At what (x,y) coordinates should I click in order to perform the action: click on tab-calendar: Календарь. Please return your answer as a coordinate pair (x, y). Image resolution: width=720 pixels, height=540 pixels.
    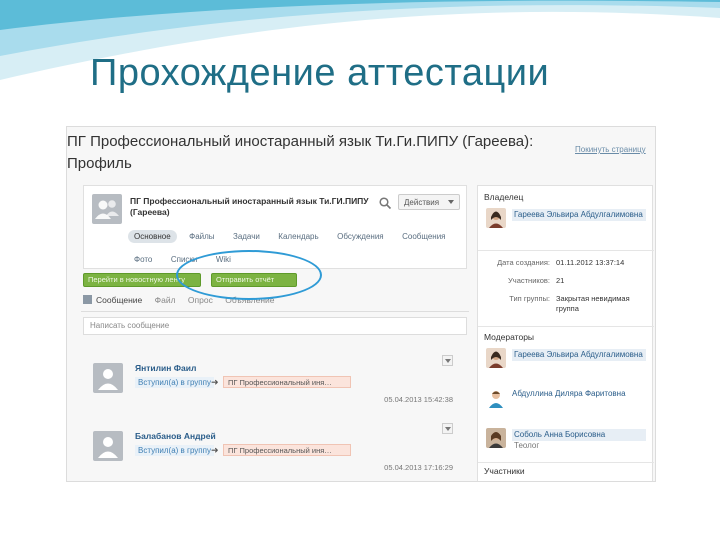
    Looking at the image, I should click on (298, 236).